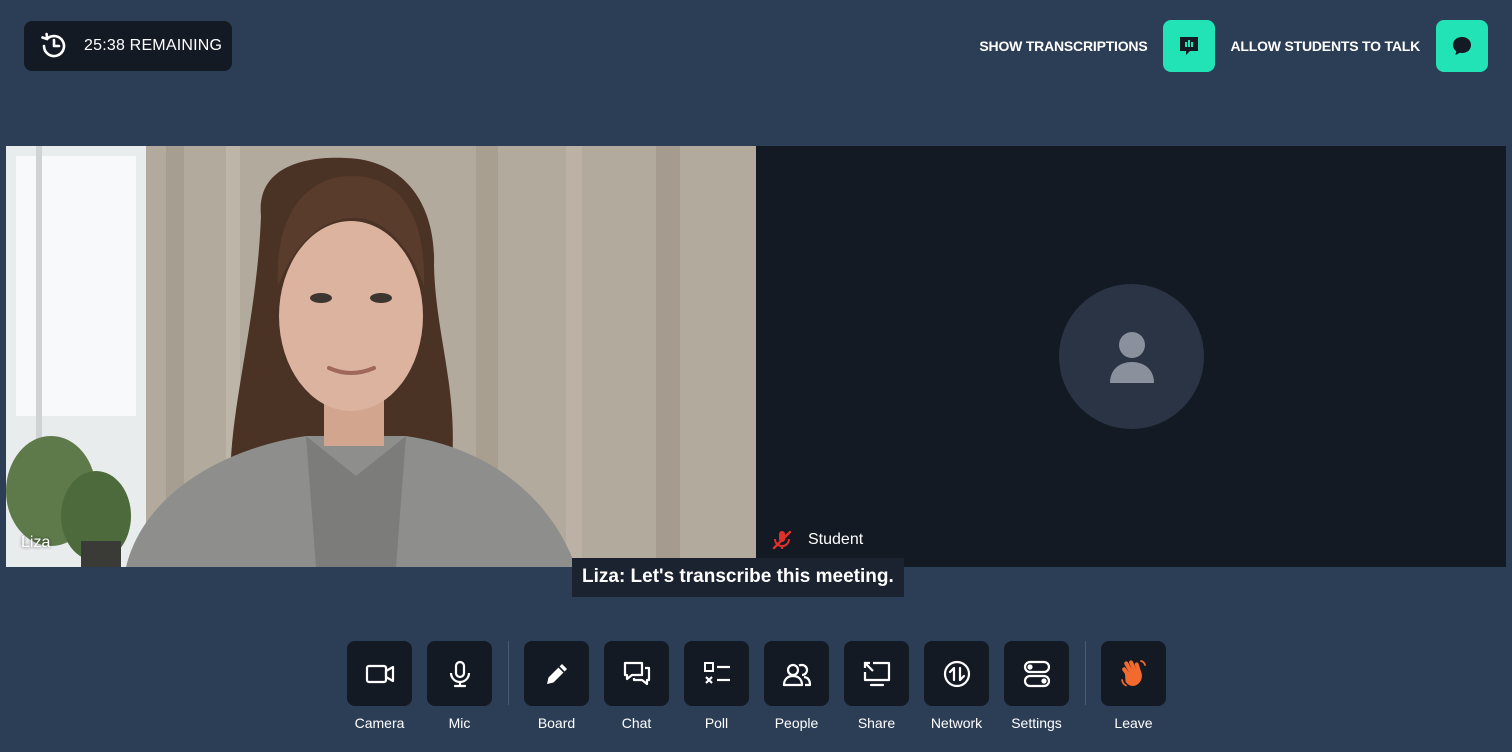  Describe the element at coordinates (153, 45) in the screenshot. I see `timer-text: 25:38 REMAINING` at that location.